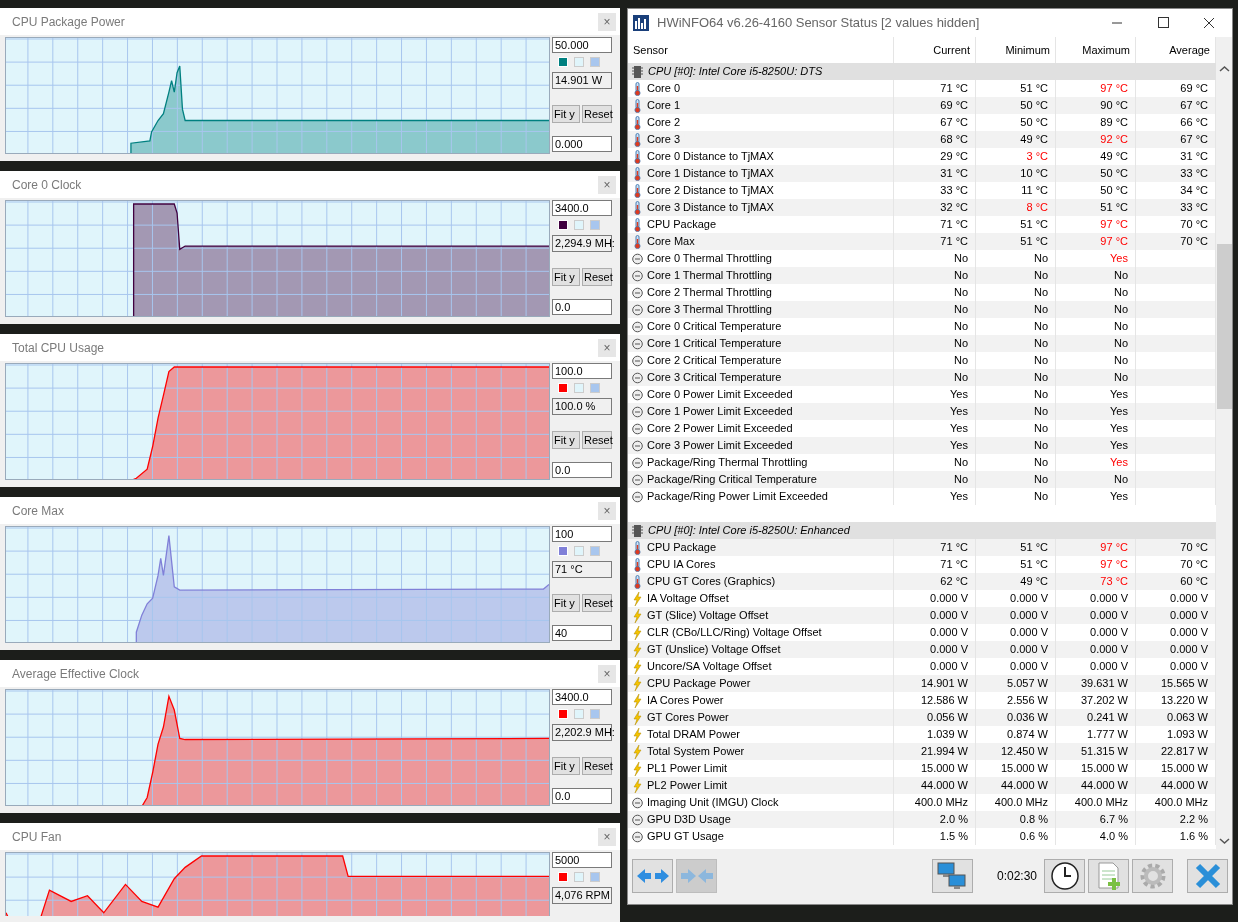 The width and height of the screenshot is (1238, 922). Describe the element at coordinates (582, 732) in the screenshot. I see `current-value: 2,202.9 MH:` at that location.